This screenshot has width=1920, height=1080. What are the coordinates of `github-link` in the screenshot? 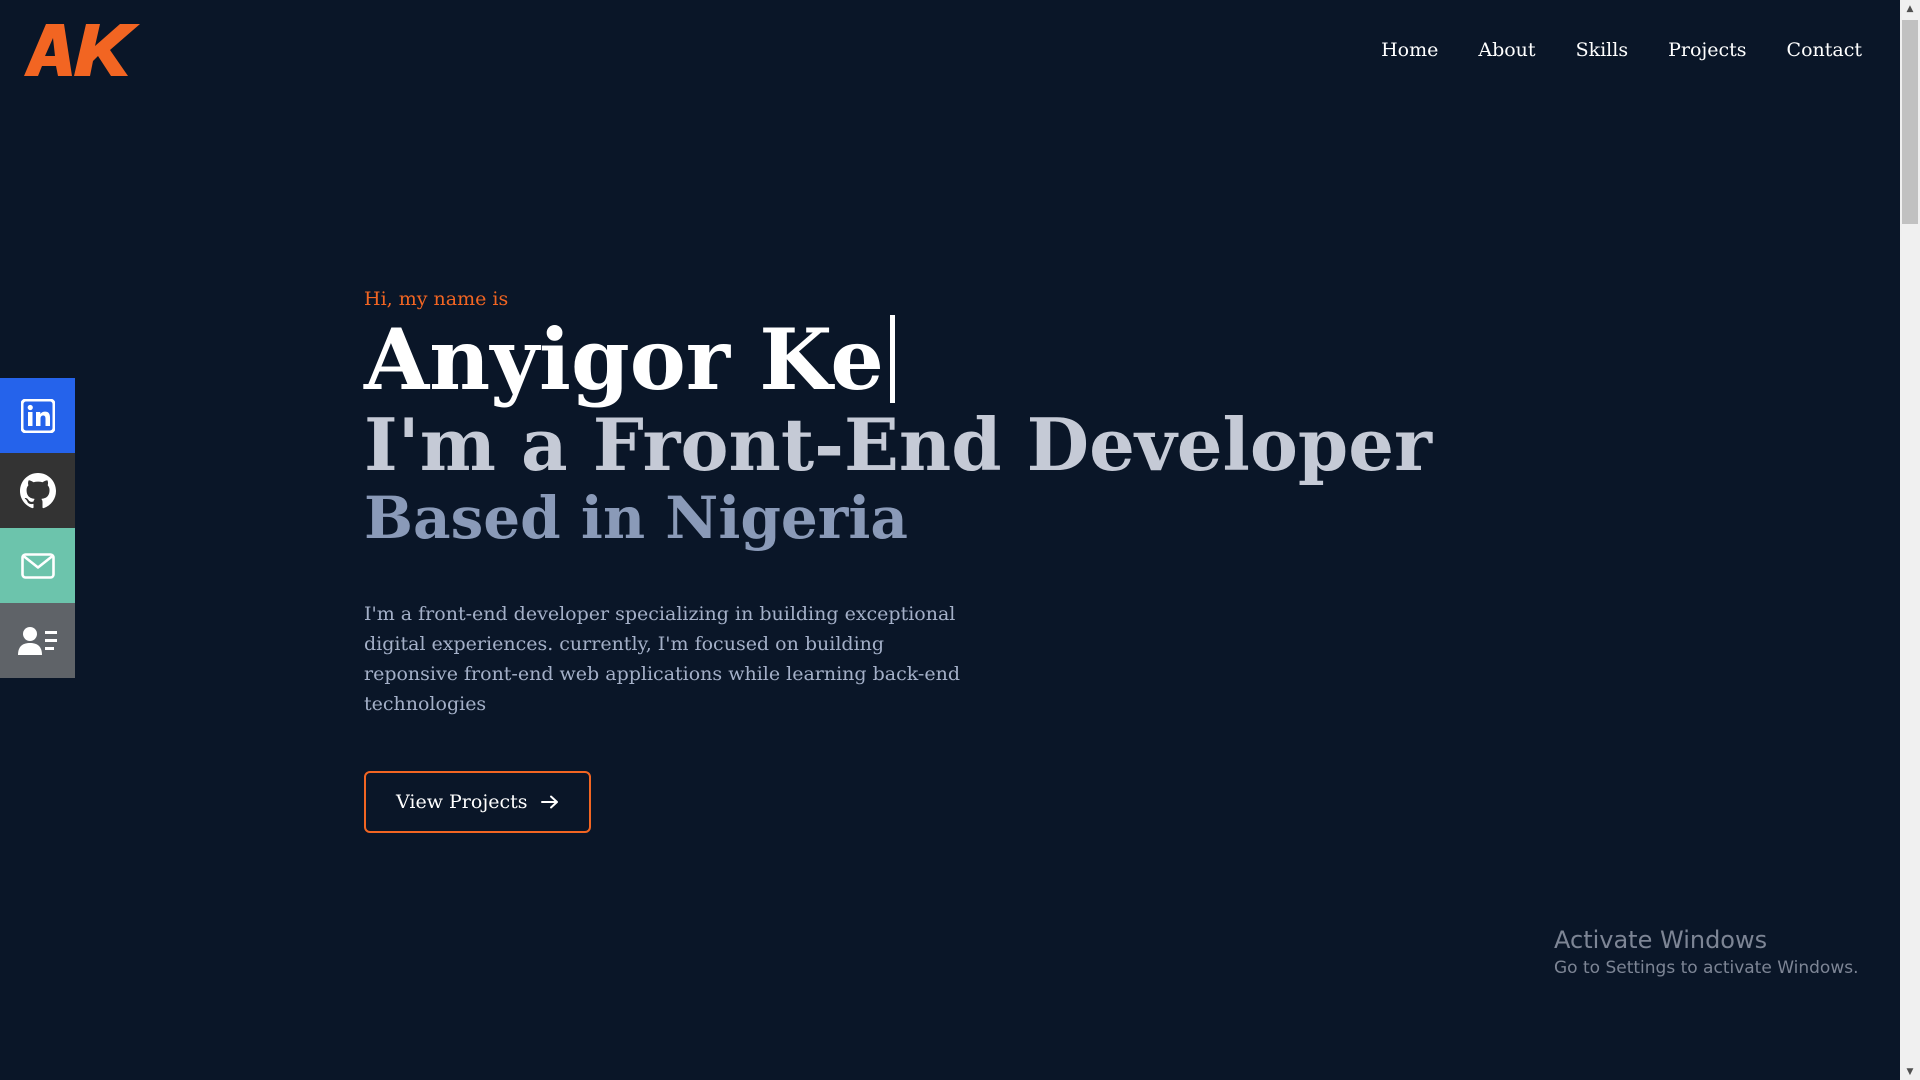 It's located at (37, 490).